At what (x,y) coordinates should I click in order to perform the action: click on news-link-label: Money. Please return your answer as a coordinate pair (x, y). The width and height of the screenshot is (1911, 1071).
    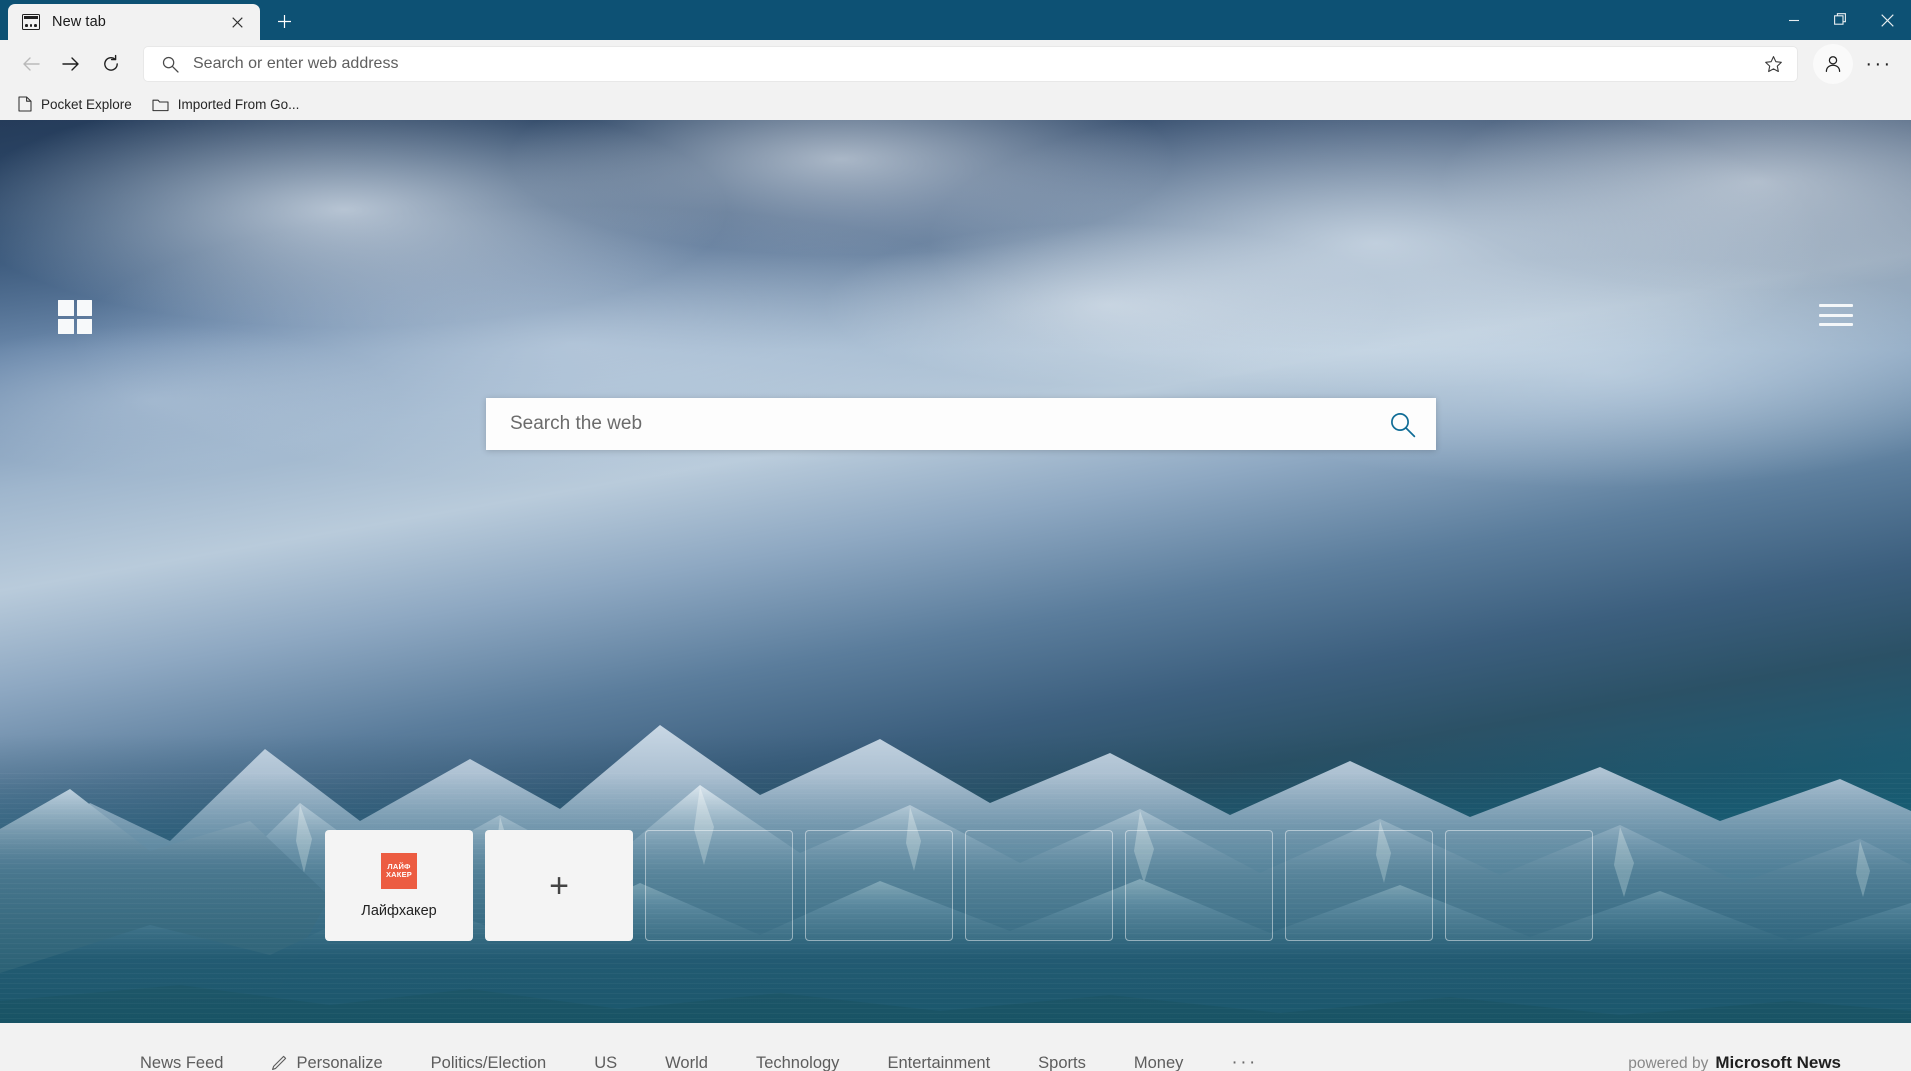
    Looking at the image, I should click on (1158, 1062).